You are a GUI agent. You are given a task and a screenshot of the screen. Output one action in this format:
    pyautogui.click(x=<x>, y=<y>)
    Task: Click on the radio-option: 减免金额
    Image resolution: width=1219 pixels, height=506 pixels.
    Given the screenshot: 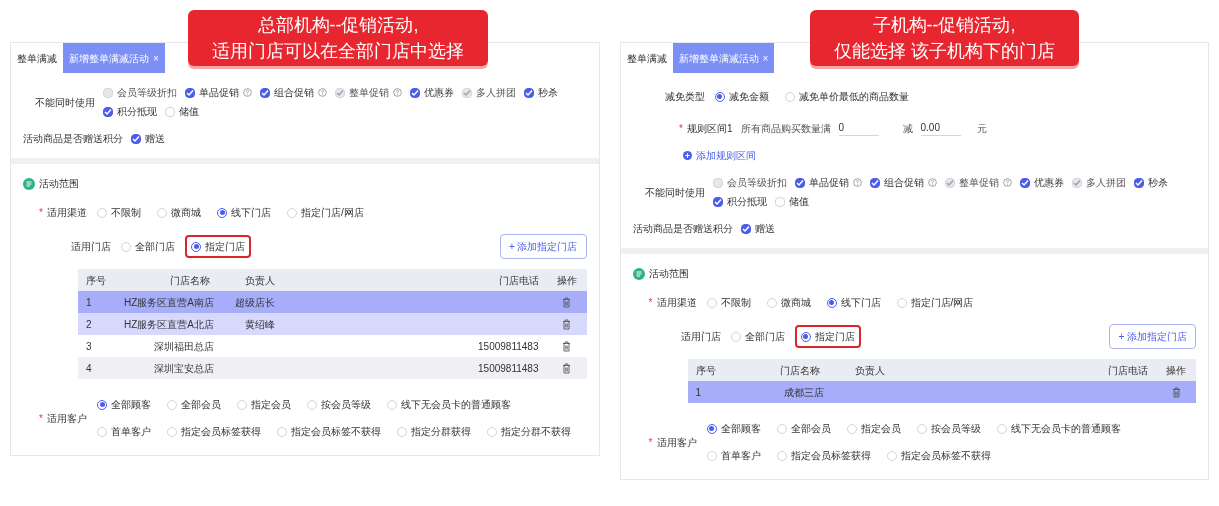 What is the action you would take?
    pyautogui.click(x=741, y=96)
    